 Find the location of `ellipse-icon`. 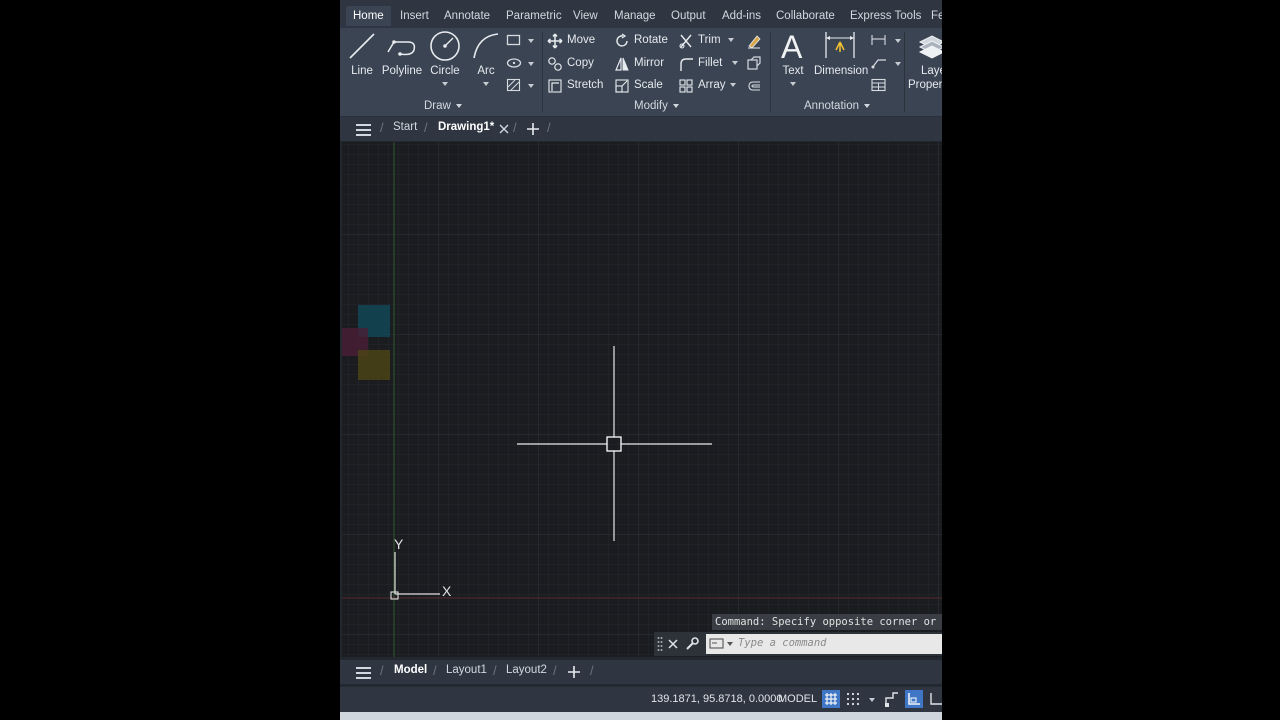

ellipse-icon is located at coordinates (514, 63).